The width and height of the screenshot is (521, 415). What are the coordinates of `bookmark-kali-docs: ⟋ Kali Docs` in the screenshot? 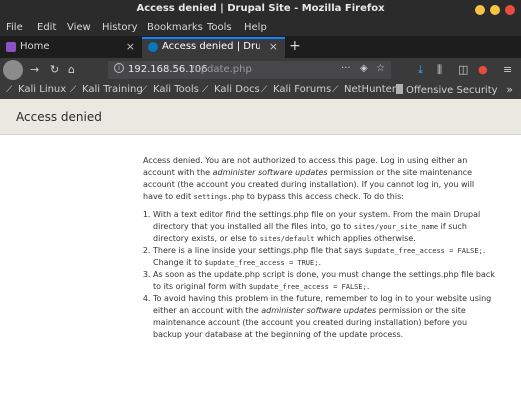 It's located at (231, 89).